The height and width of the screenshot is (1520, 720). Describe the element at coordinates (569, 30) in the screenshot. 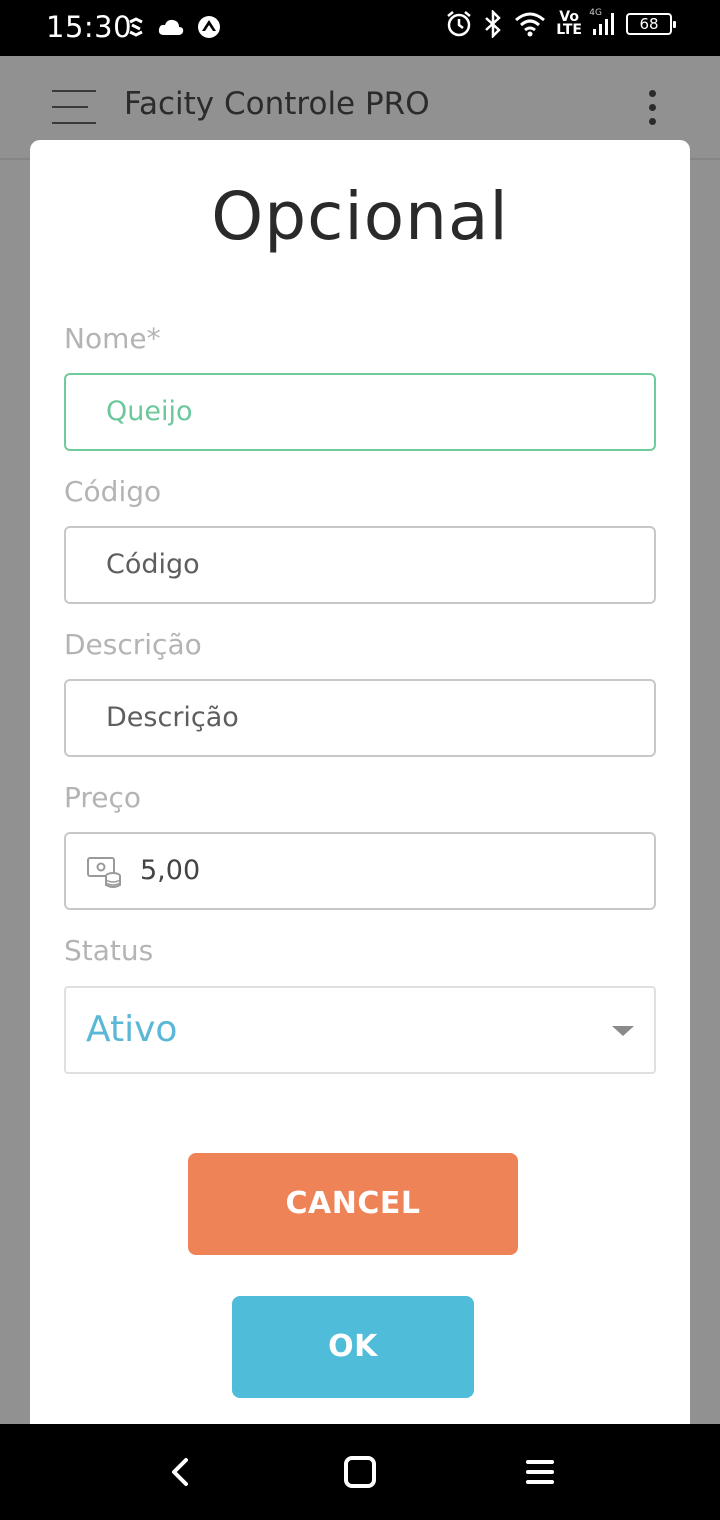

I see `volte-bottom: LTE` at that location.